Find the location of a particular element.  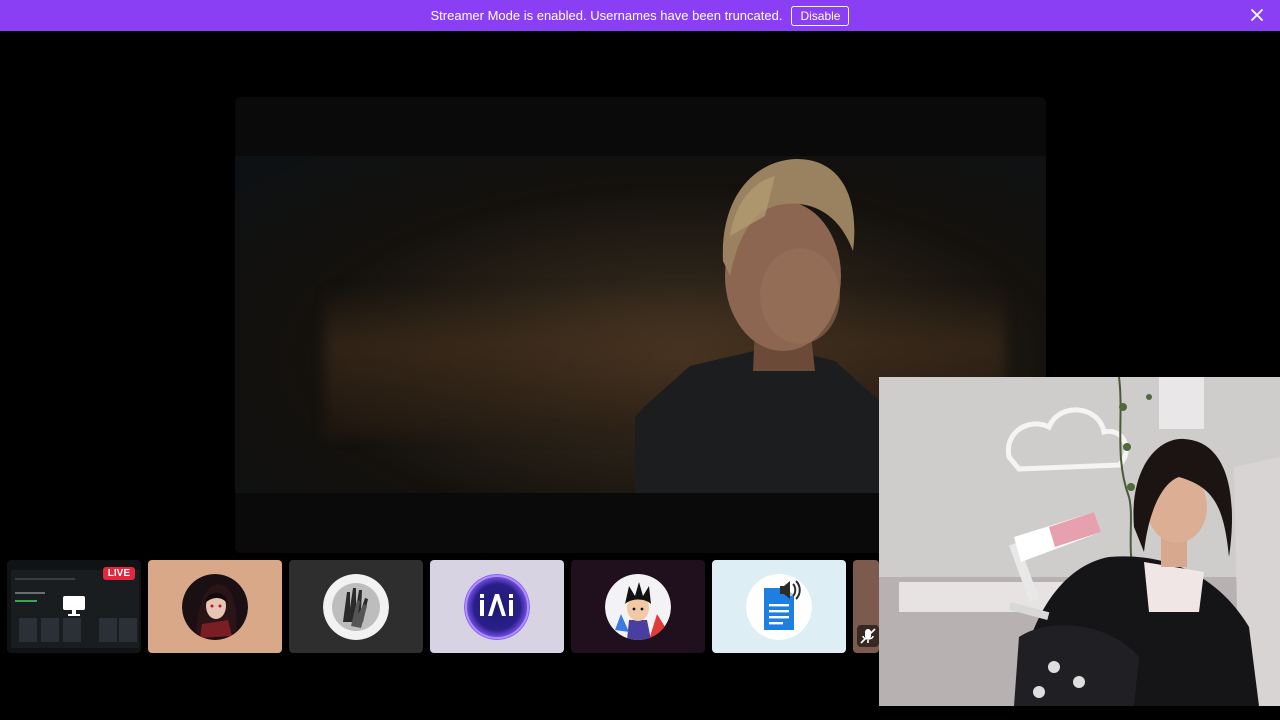

disable-streamer-mode-button: Disable is located at coordinates (820, 15).